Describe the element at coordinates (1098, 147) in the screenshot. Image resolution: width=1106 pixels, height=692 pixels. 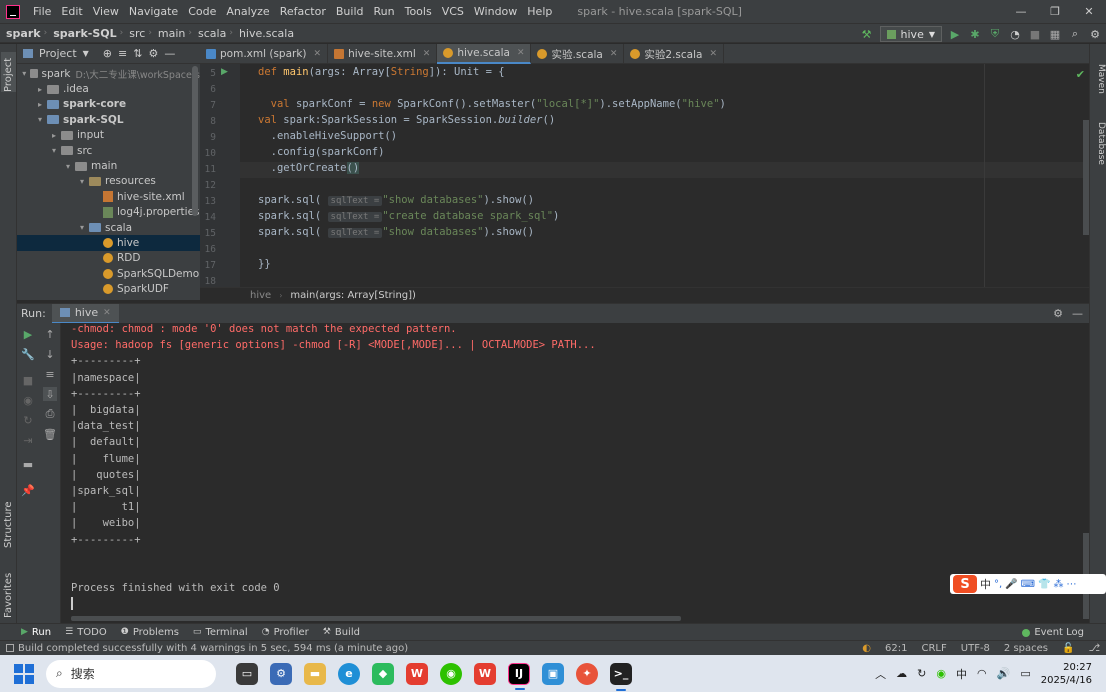
I see `database-tool-button: Database` at that location.